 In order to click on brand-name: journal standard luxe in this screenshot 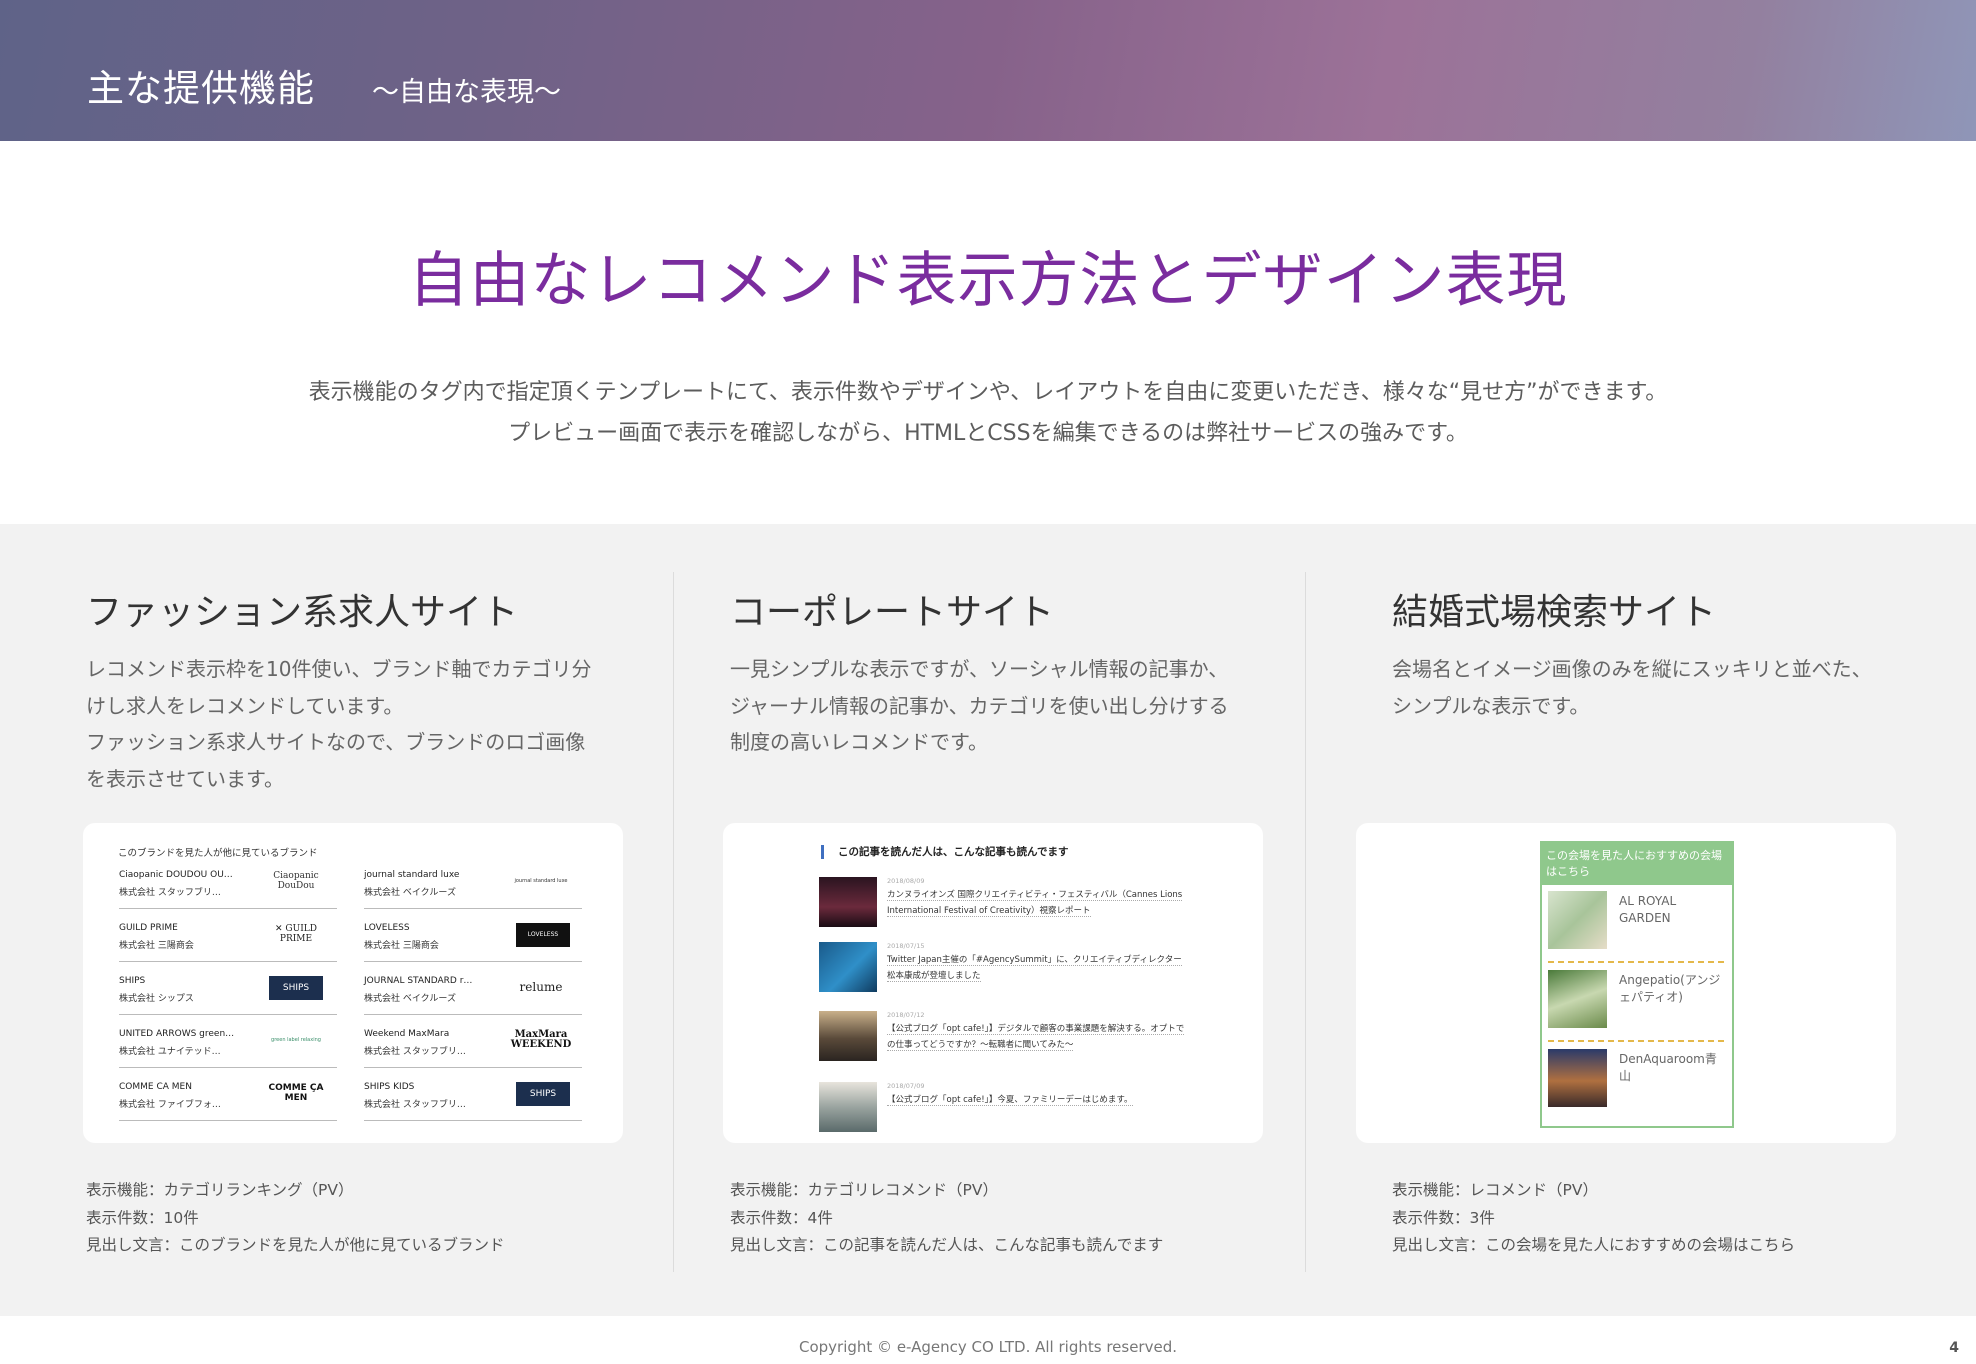, I will do `click(412, 875)`.